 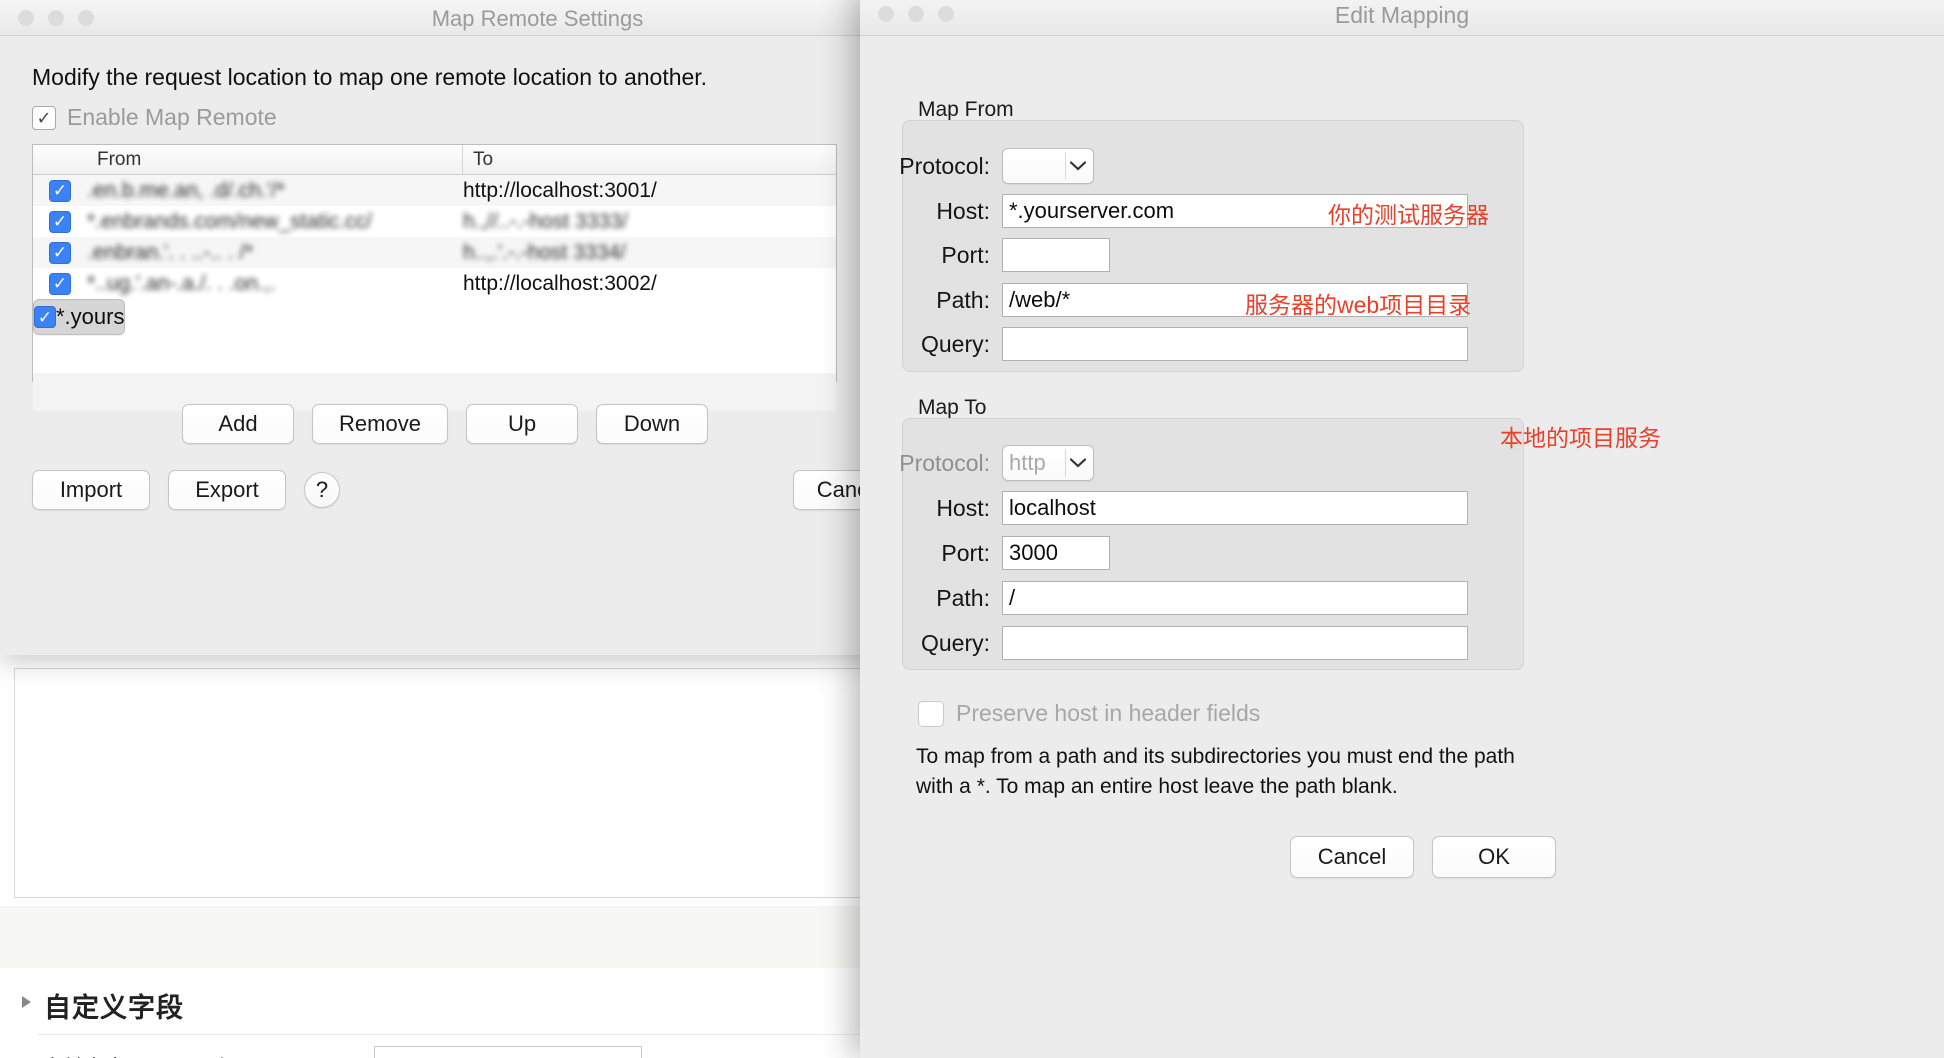 I want to click on map-to-group-label: Map To, so click(x=952, y=407).